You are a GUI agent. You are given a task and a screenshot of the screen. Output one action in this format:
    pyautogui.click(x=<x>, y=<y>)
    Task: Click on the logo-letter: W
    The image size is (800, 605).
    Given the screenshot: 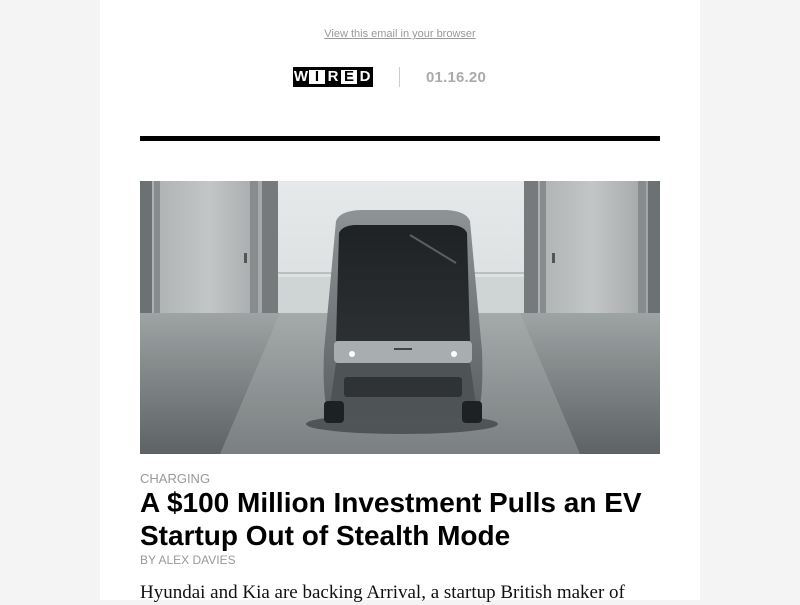 What is the action you would take?
    pyautogui.click(x=301, y=77)
    